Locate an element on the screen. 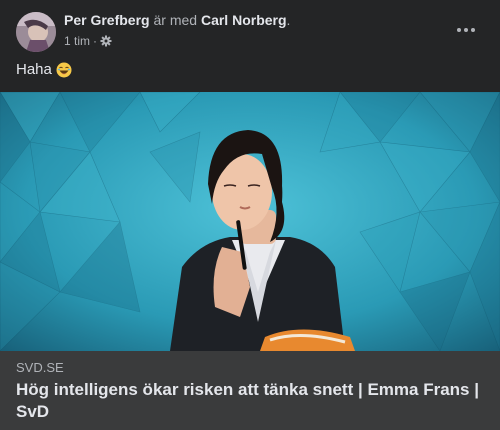  with-text: är med is located at coordinates (175, 20).